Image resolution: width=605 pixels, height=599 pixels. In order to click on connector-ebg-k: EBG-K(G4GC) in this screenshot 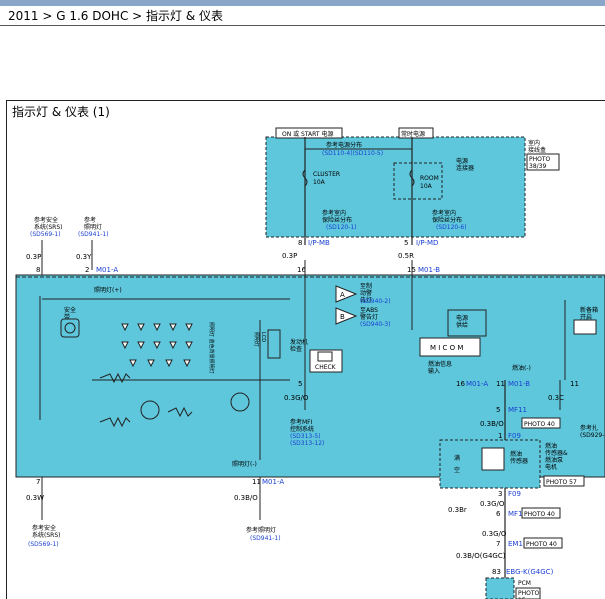, I will do `click(530, 572)`.